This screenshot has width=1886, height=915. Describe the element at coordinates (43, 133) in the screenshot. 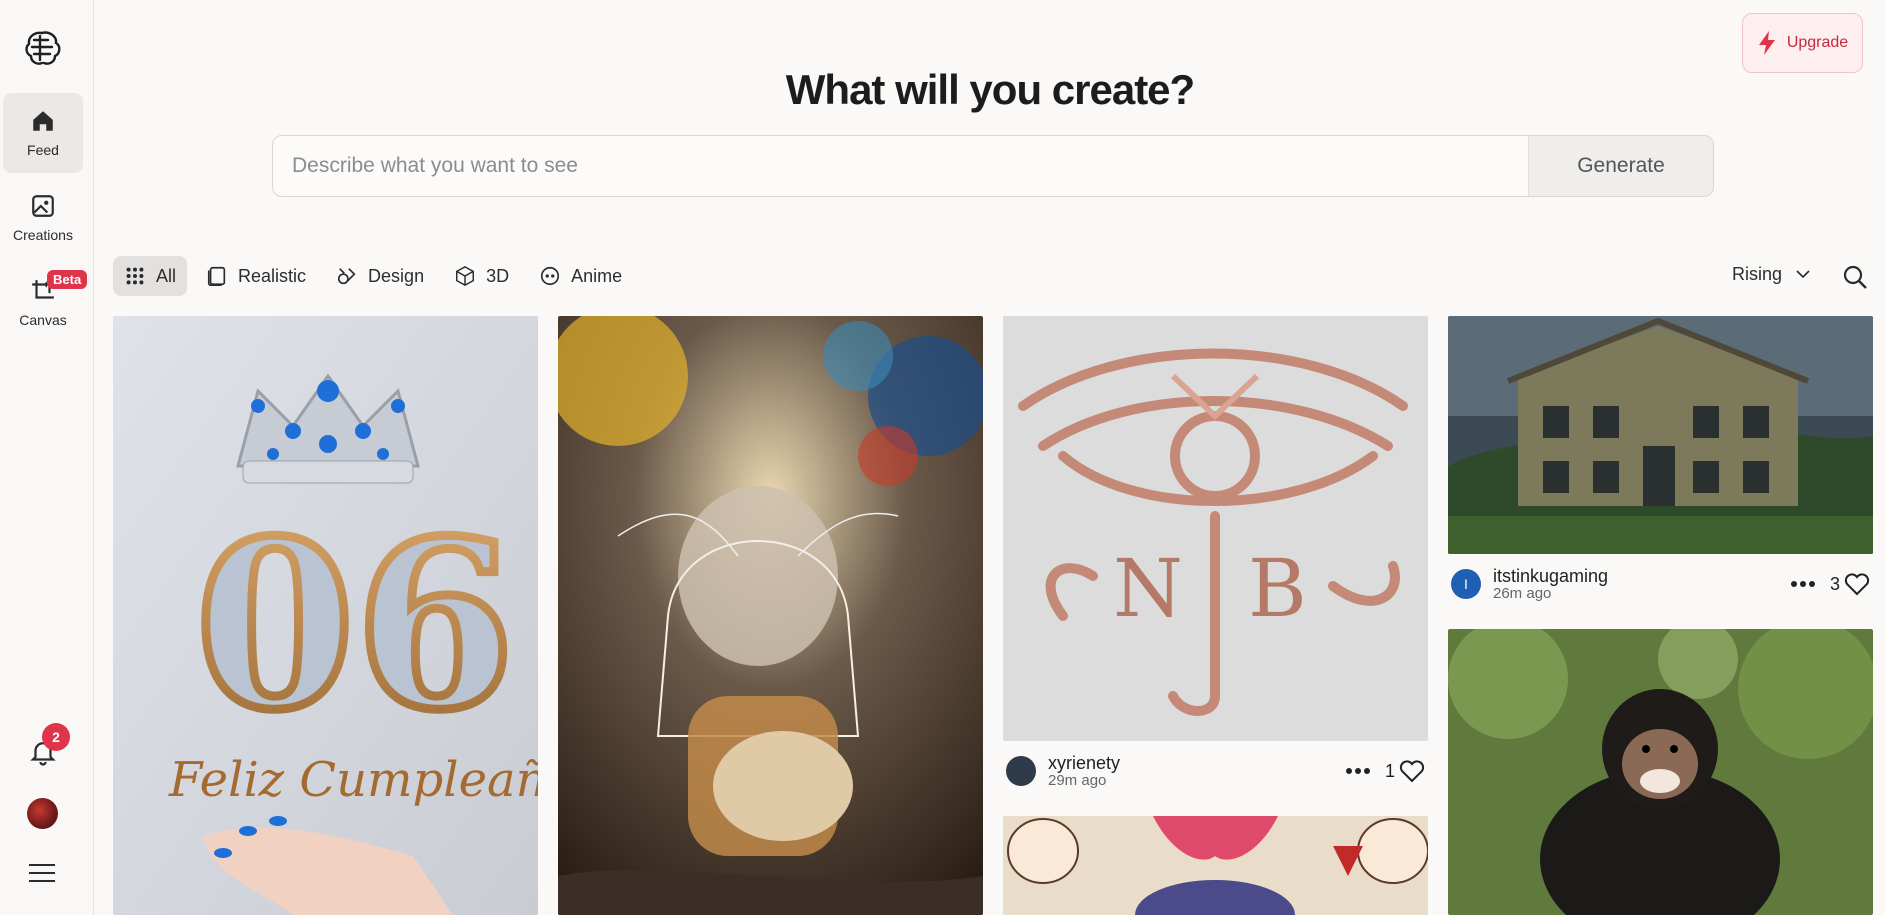

I see `sidebar-item-feed: Feed` at that location.